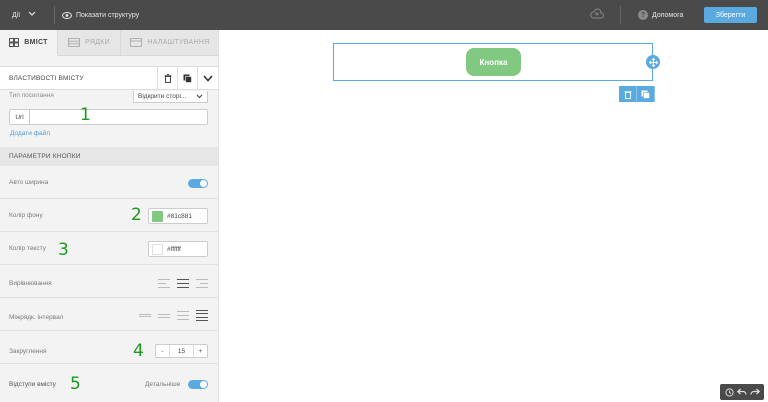 The width and height of the screenshot is (768, 402). What do you see at coordinates (109, 156) in the screenshot?
I see `button-params-section: ПАРАМЕТРИ КНОПКИ` at bounding box center [109, 156].